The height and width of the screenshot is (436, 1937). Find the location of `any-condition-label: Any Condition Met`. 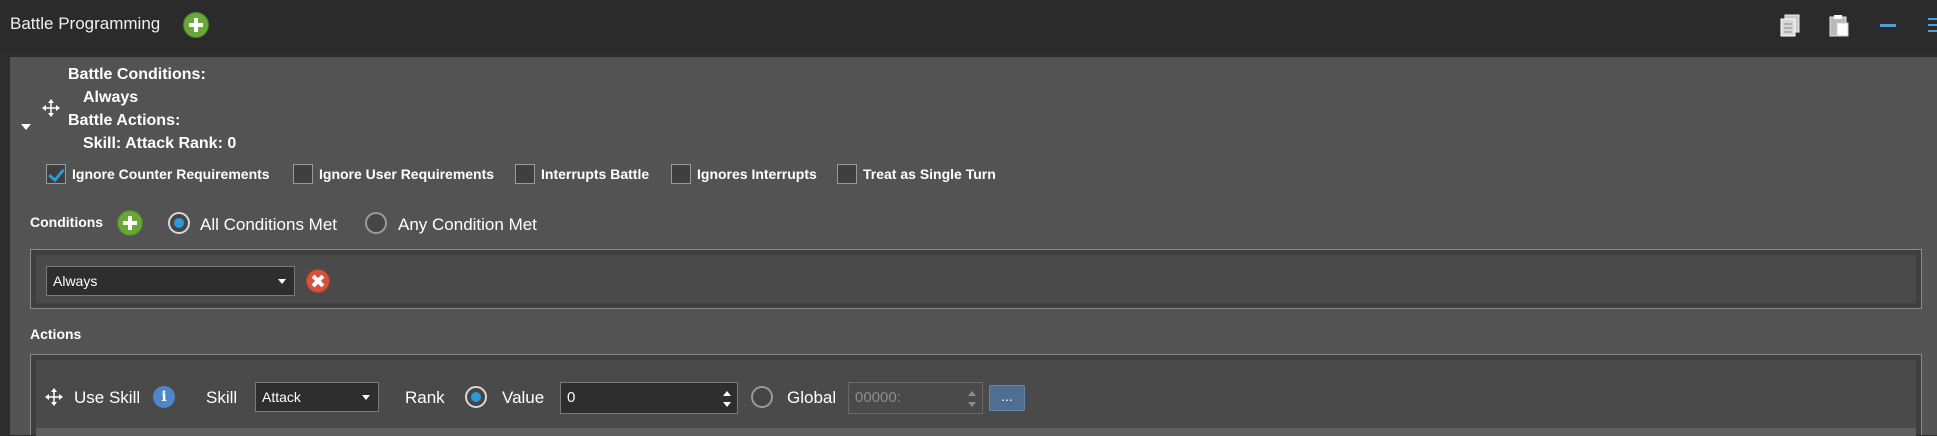

any-condition-label: Any Condition Met is located at coordinates (467, 224).